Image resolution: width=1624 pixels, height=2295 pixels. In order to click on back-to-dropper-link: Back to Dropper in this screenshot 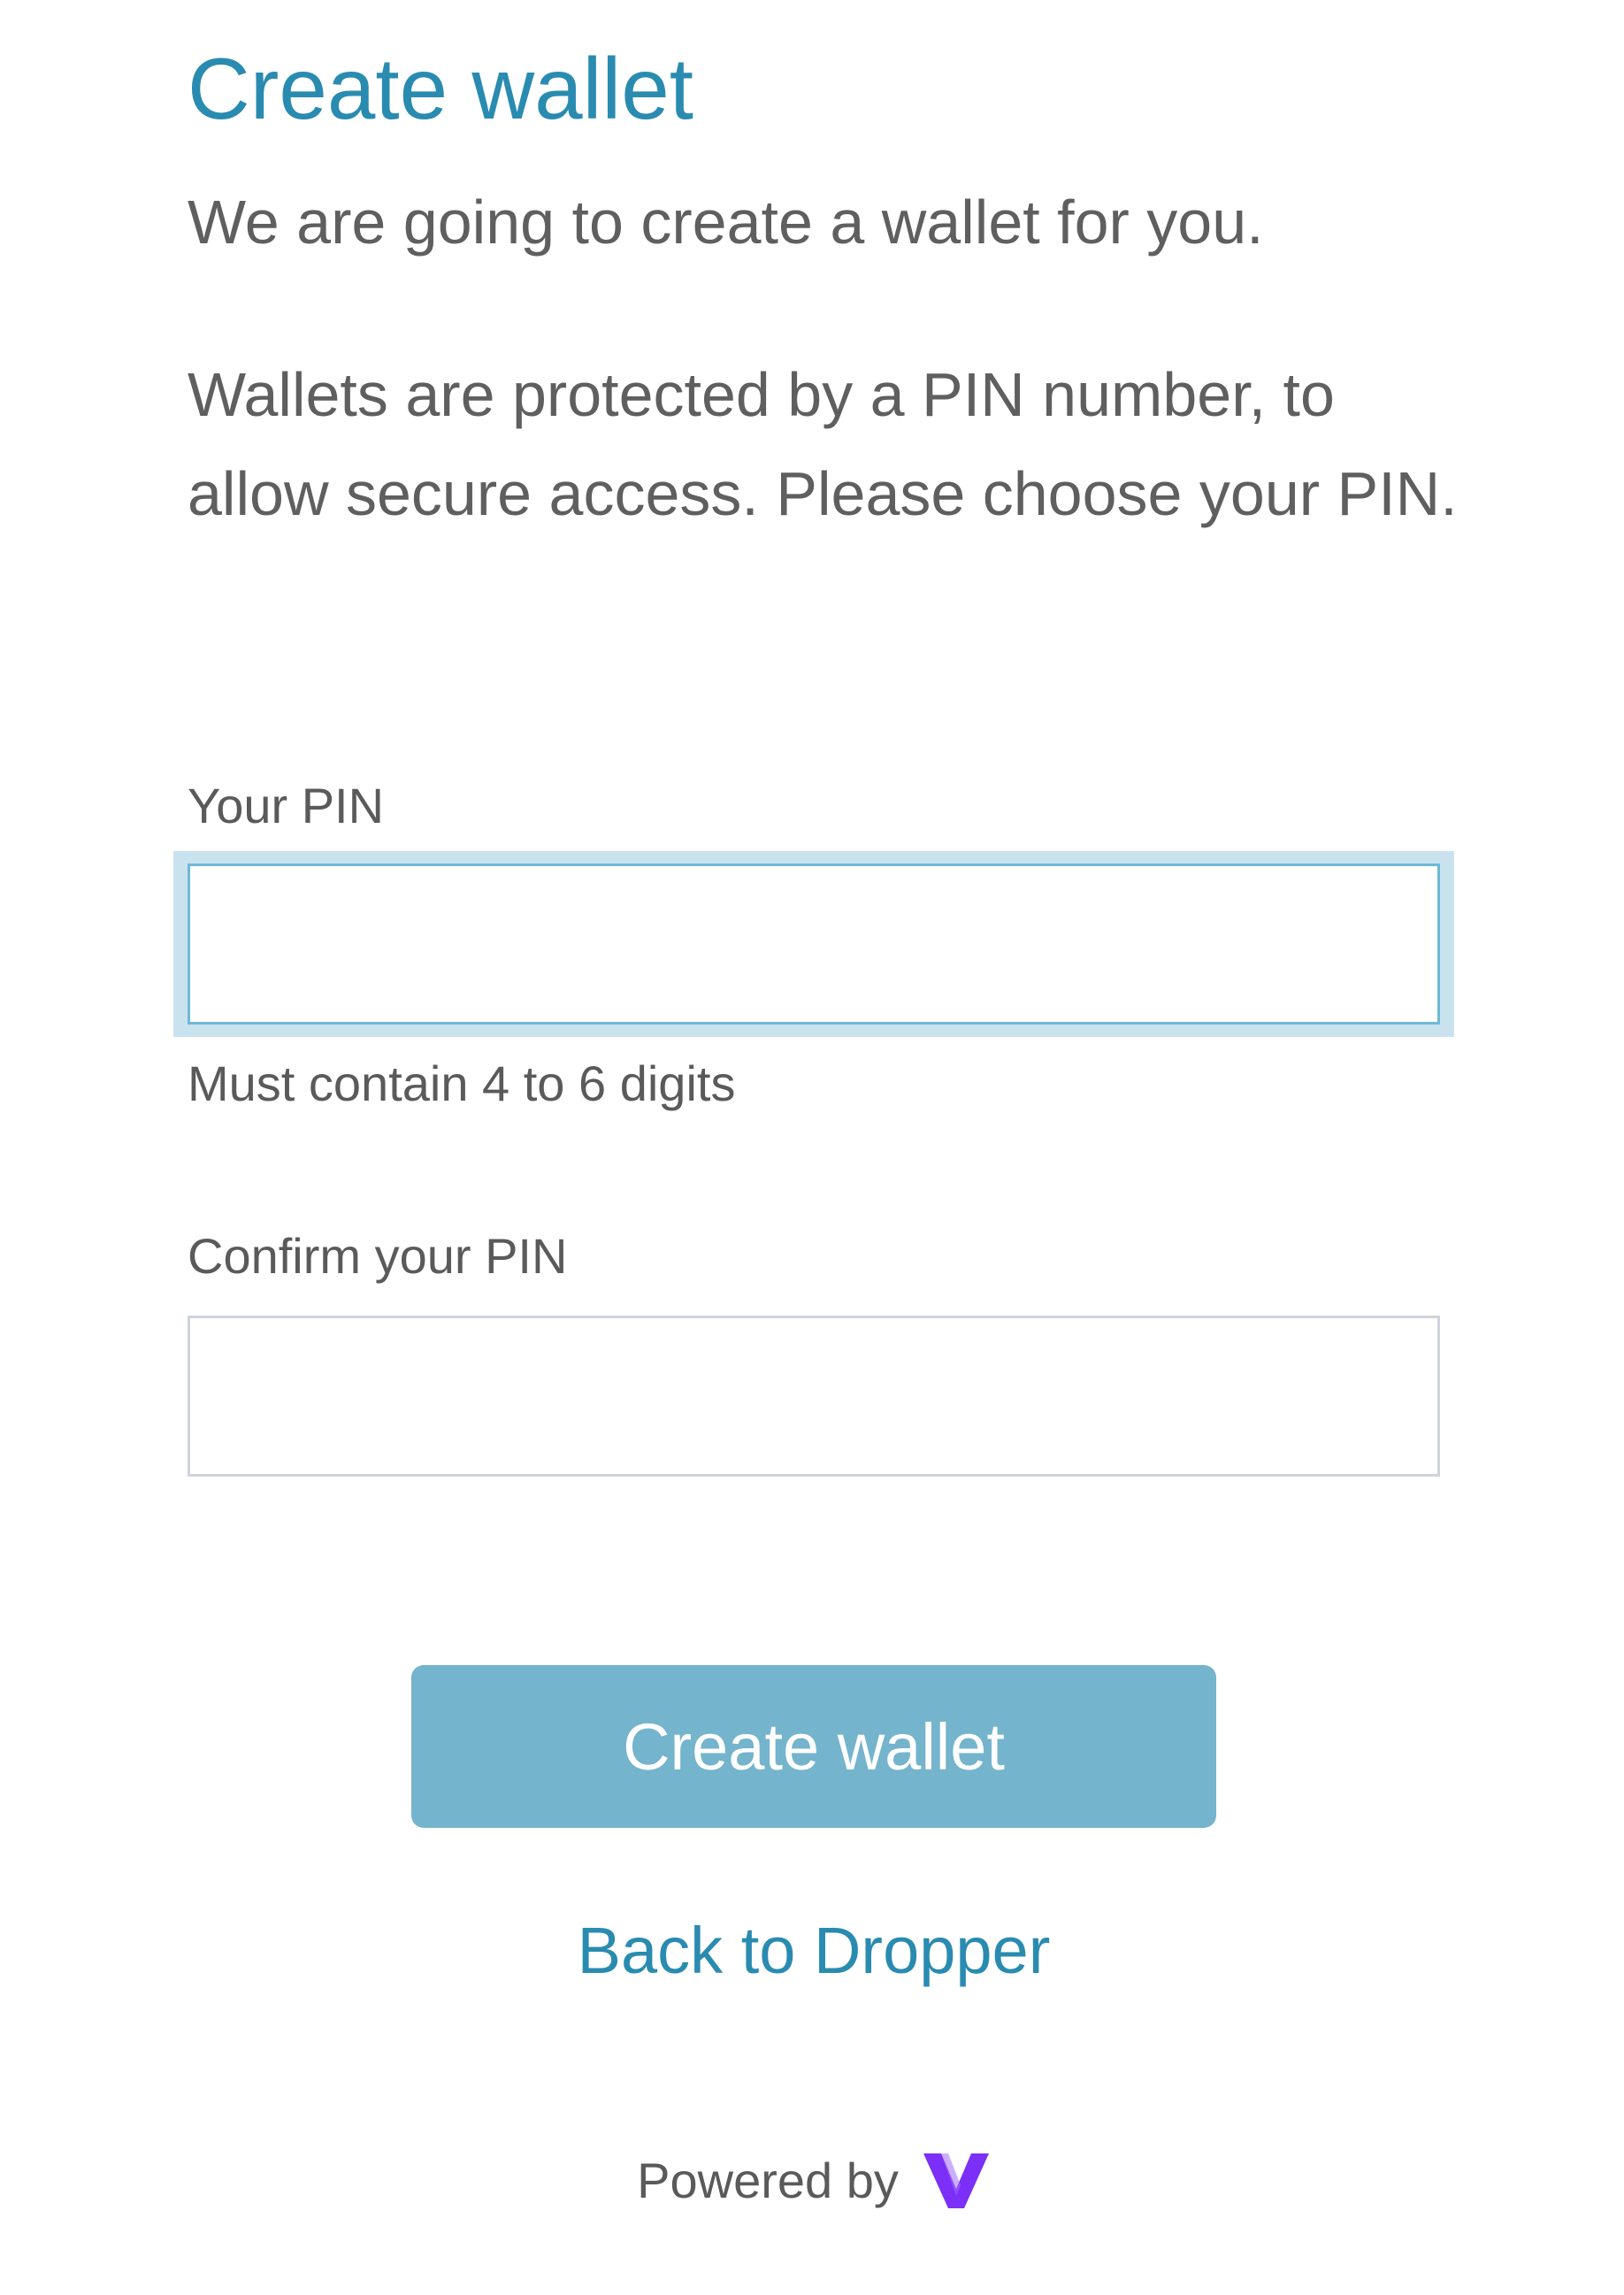, I will do `click(814, 1951)`.